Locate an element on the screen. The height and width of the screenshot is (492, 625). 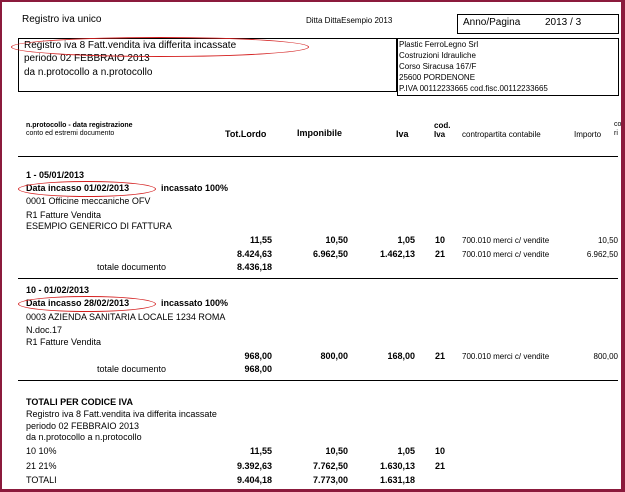
doc1-row1-iva: 1,05 is located at coordinates (406, 240).